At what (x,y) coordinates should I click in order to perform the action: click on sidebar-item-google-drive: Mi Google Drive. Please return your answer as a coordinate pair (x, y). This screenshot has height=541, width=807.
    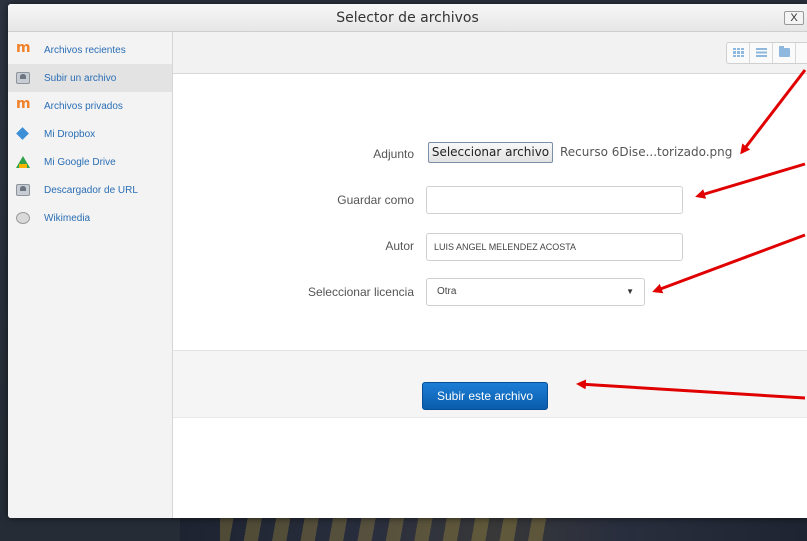
    Looking at the image, I should click on (90, 162).